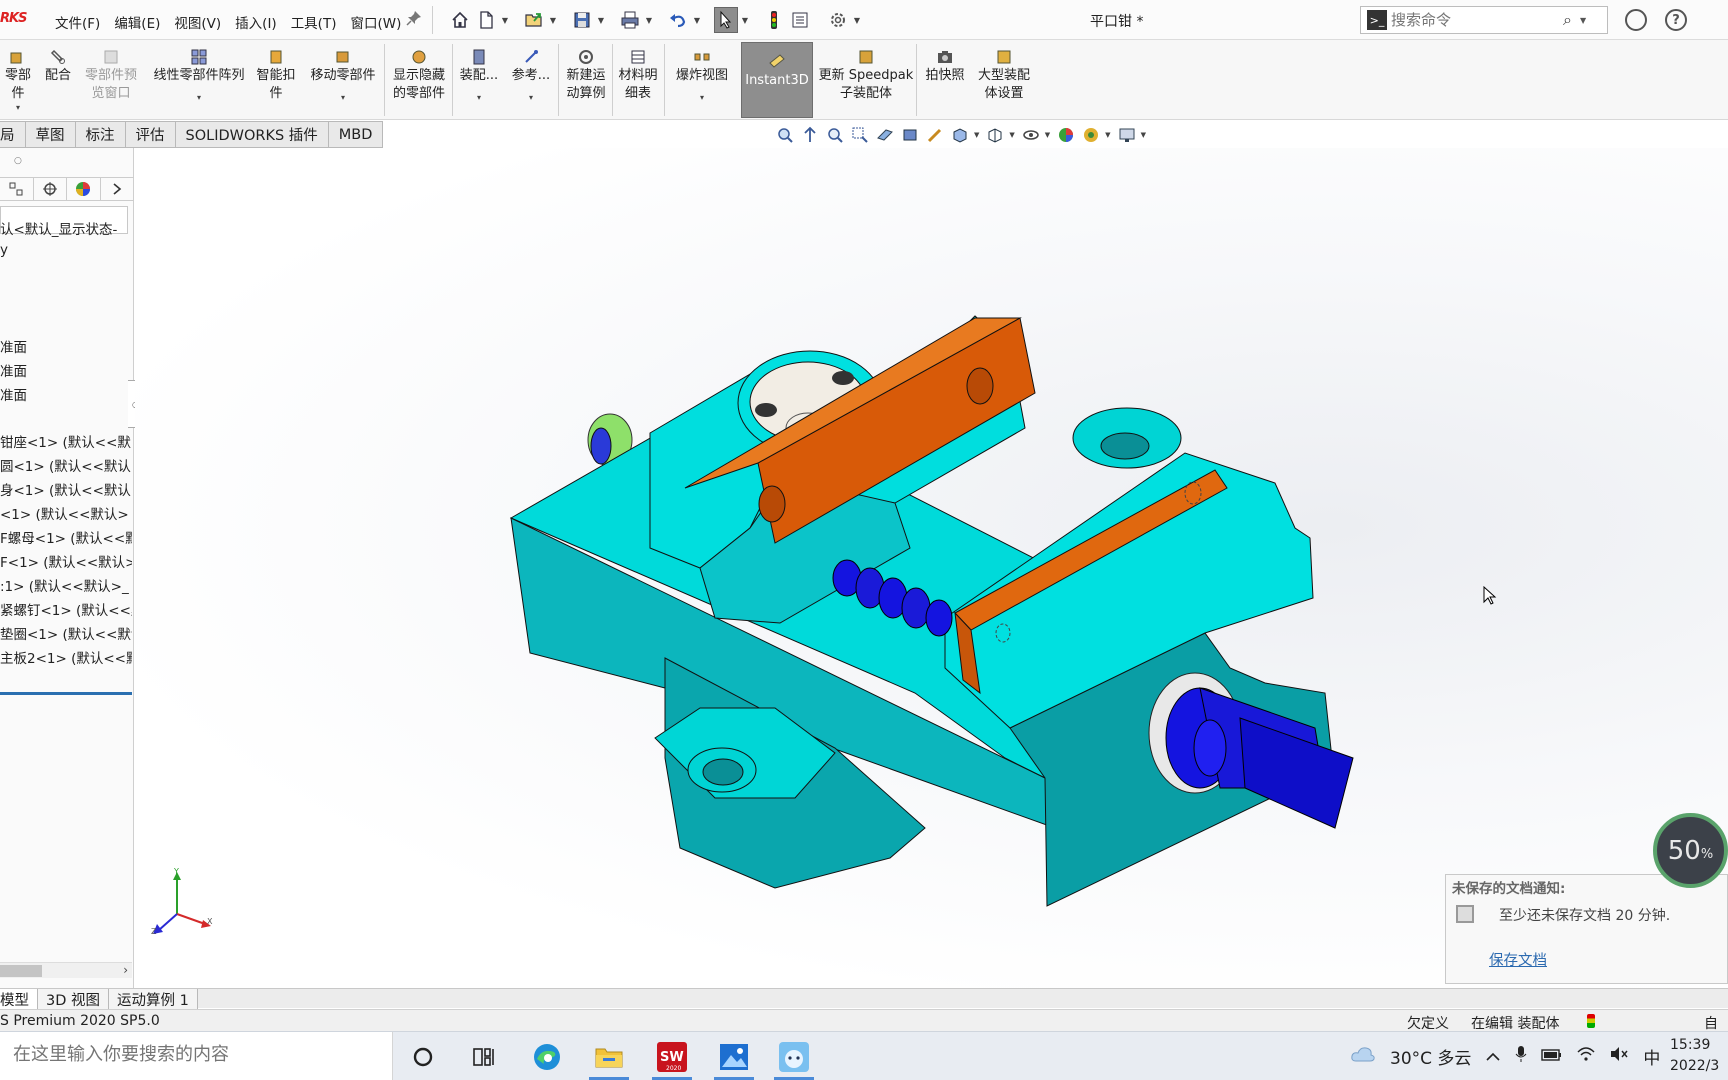  Describe the element at coordinates (1363, 1056) in the screenshot. I see `cloud-weather-icon` at that location.